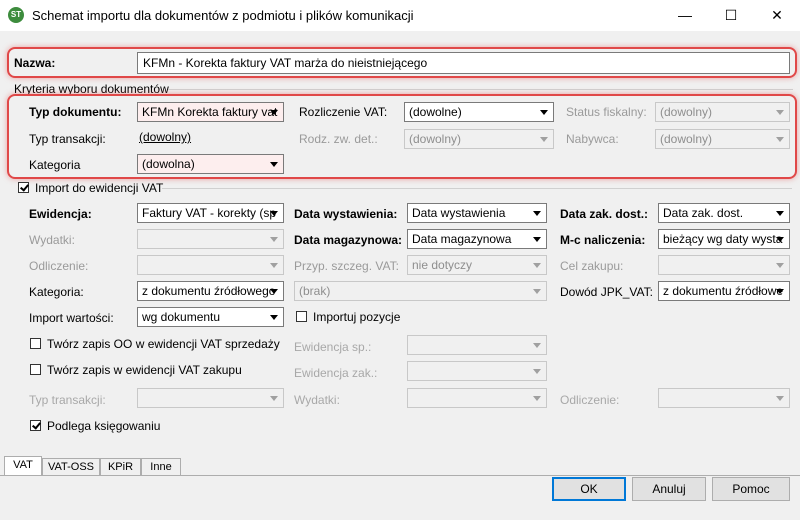 The width and height of the screenshot is (800, 520). Describe the element at coordinates (56, 292) in the screenshot. I see `category-label: Kategoria:` at that location.